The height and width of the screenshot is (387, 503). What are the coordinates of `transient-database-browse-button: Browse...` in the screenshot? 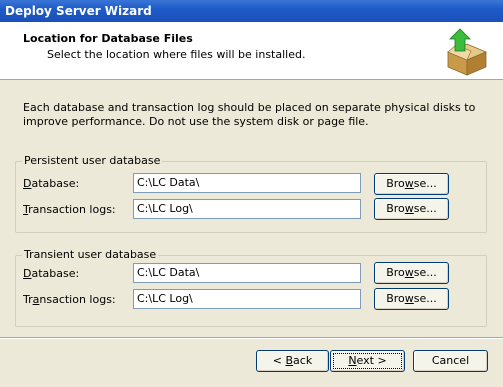 It's located at (411, 273).